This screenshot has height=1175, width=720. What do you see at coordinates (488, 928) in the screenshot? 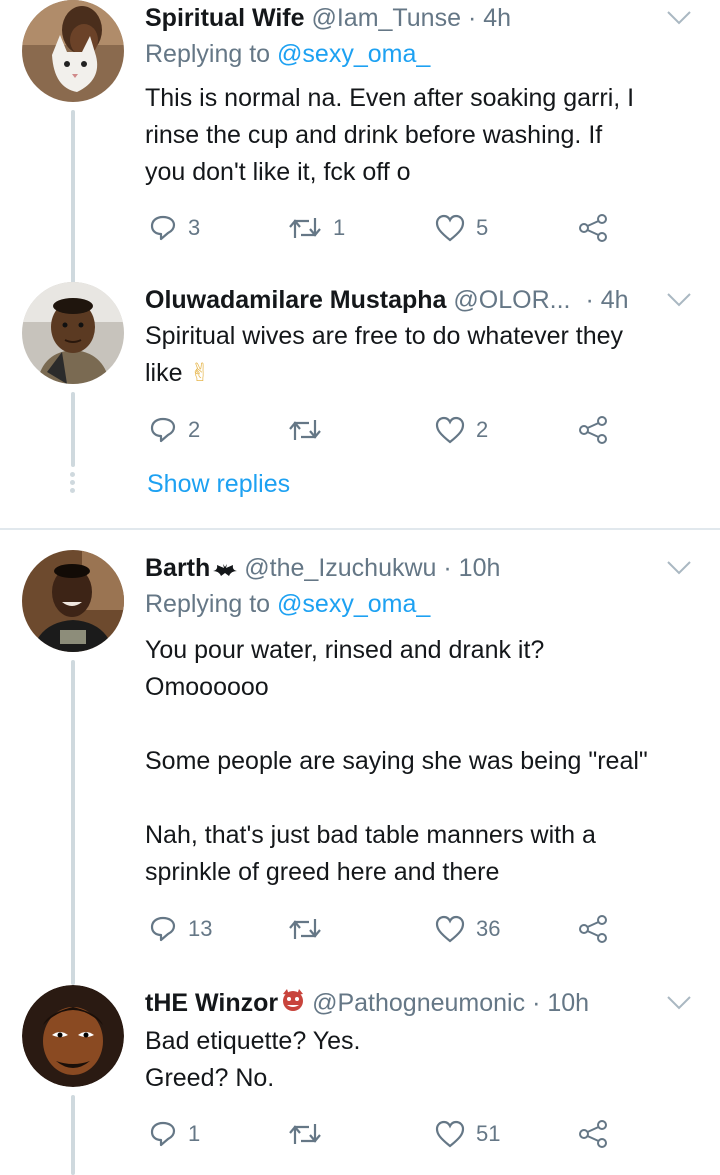
I see `like-count: 36` at bounding box center [488, 928].